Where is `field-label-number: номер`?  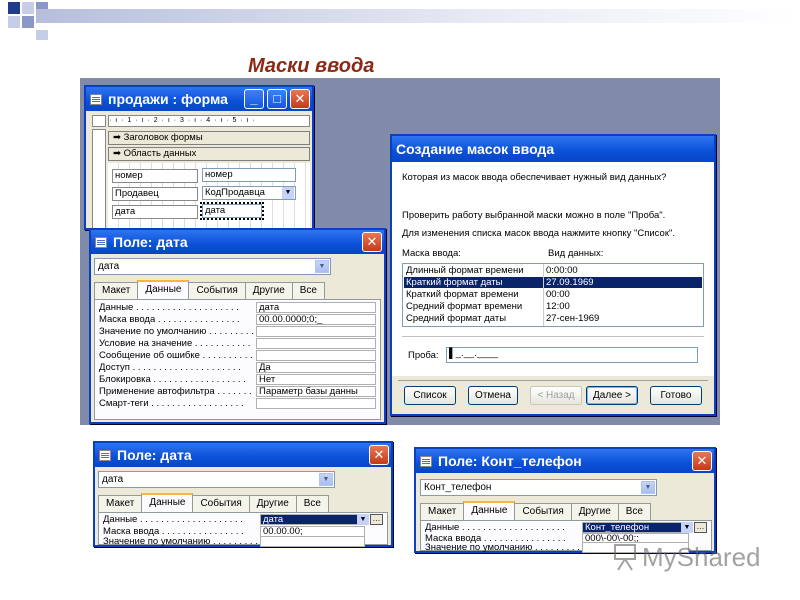 field-label-number: номер is located at coordinates (155, 176).